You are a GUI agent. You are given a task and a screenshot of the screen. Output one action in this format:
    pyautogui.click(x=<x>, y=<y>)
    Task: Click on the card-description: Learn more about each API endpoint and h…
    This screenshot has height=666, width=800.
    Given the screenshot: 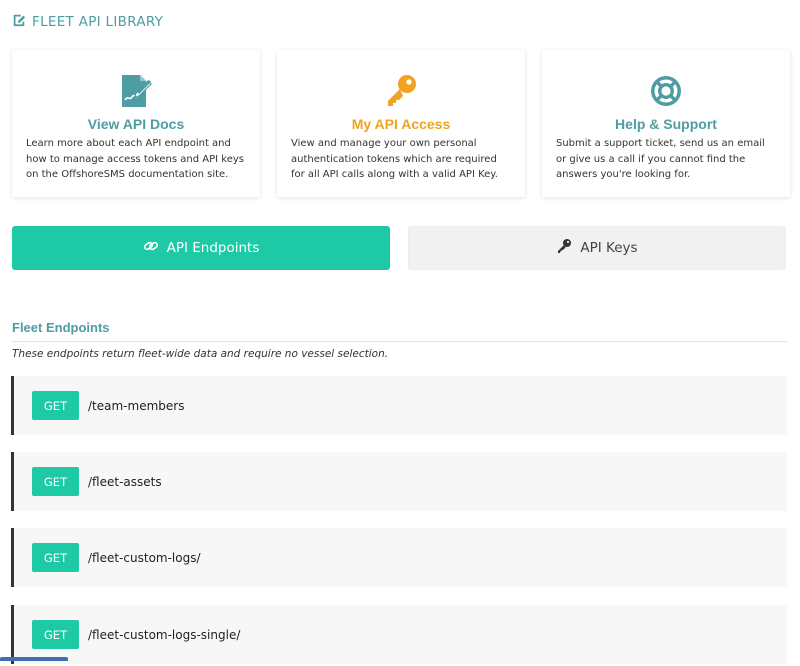 What is the action you would take?
    pyautogui.click(x=135, y=159)
    